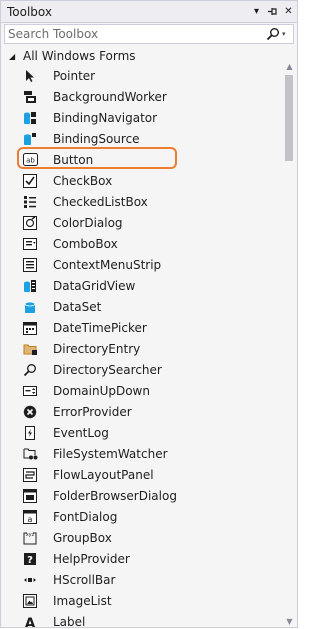 This screenshot has width=327, height=629. Describe the element at coordinates (141, 75) in the screenshot. I see `toolbox-item-pointer: Pointer` at that location.